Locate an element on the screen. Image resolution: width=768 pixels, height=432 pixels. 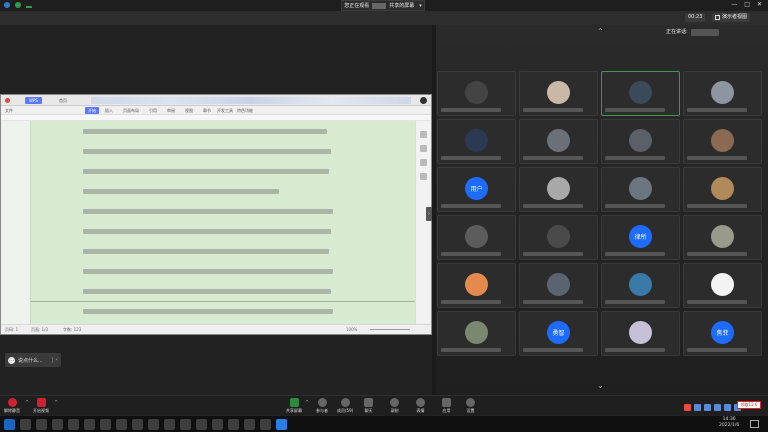
participant-tile: 焦菲 is located at coordinates (722, 333).